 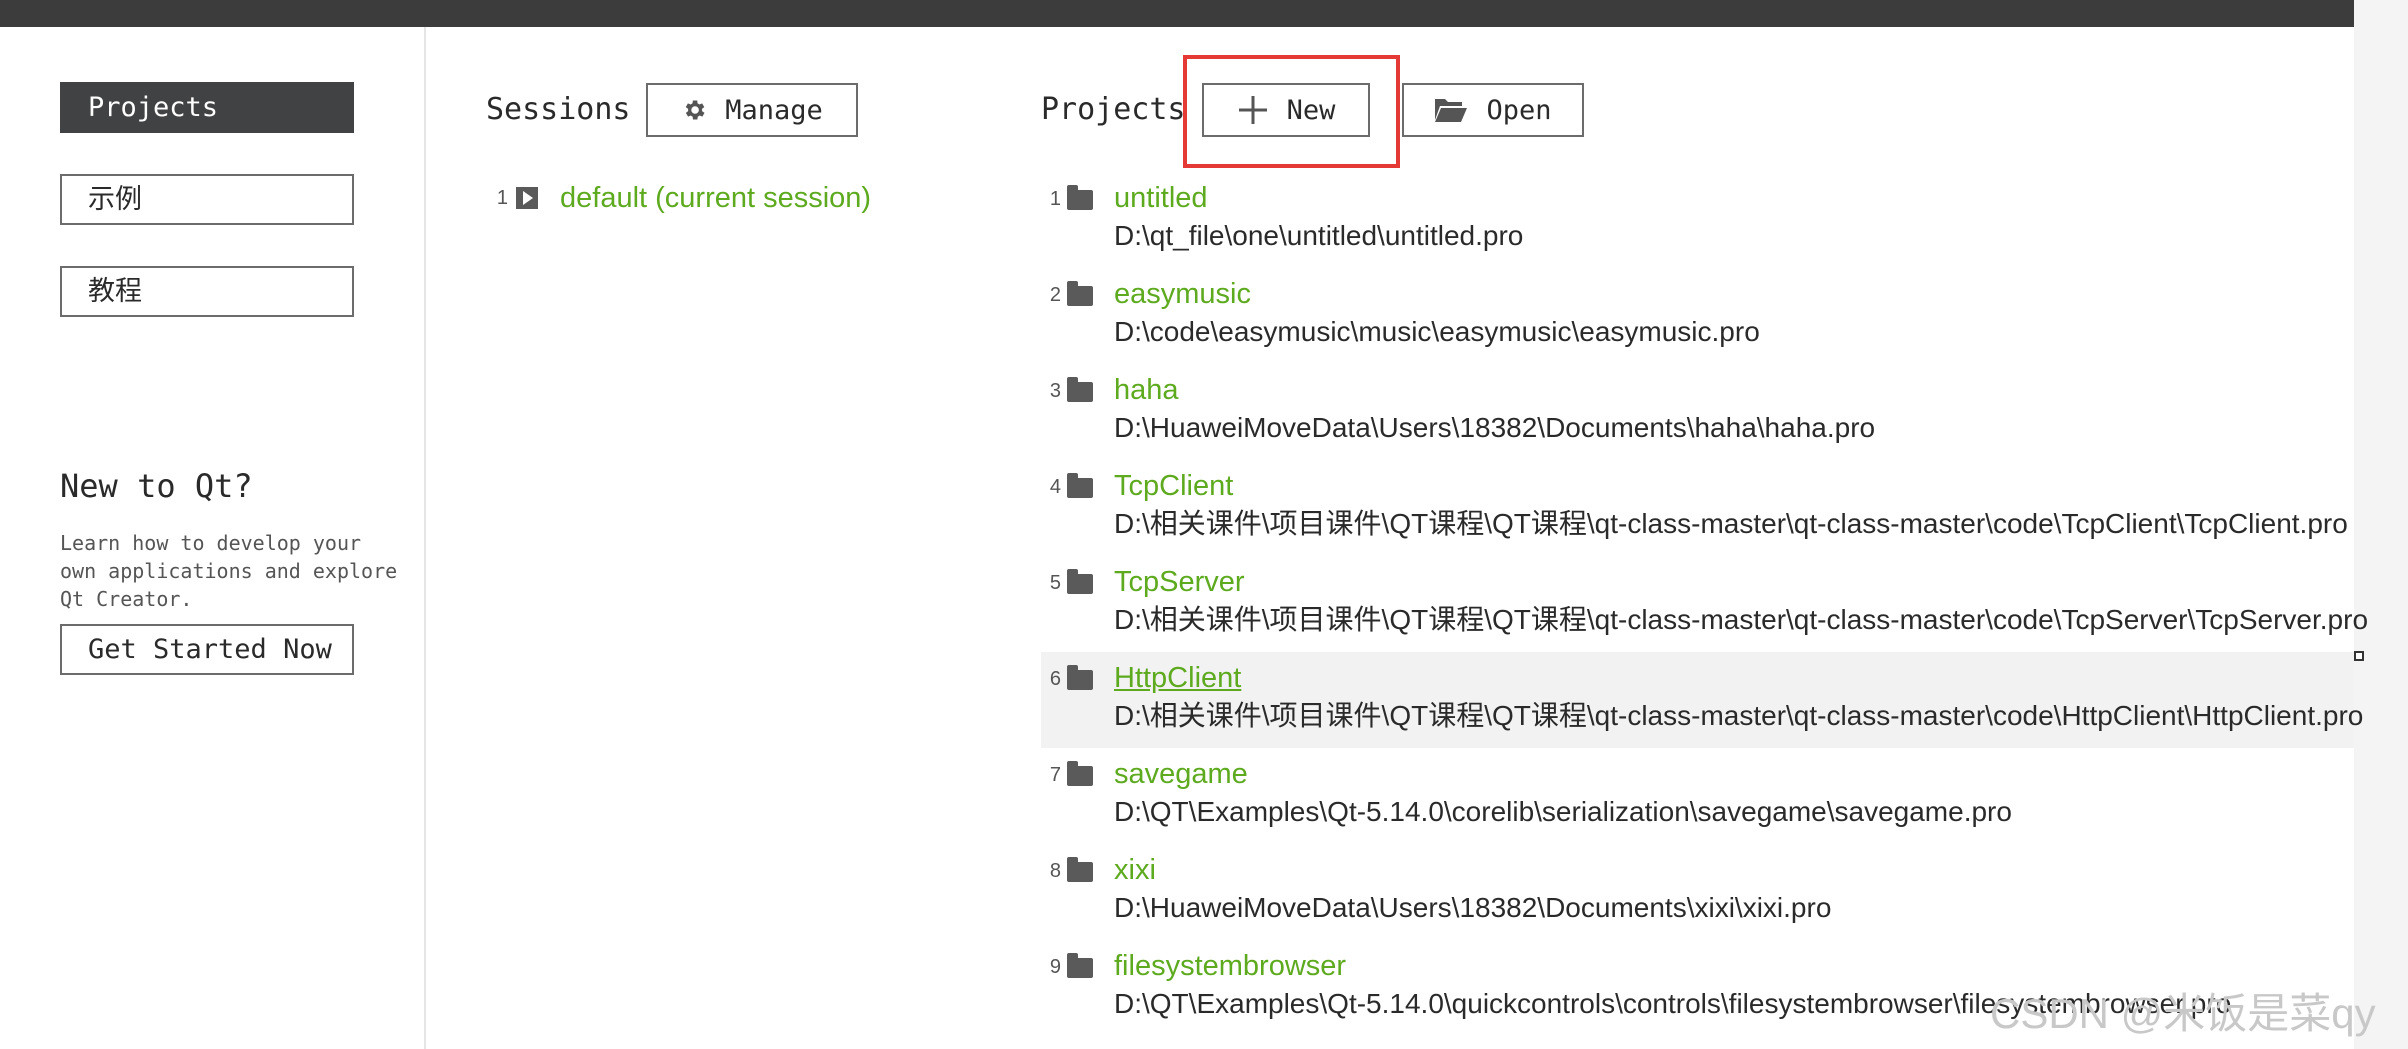 What do you see at coordinates (1173, 486) in the screenshot?
I see `project-name: TcpClient` at bounding box center [1173, 486].